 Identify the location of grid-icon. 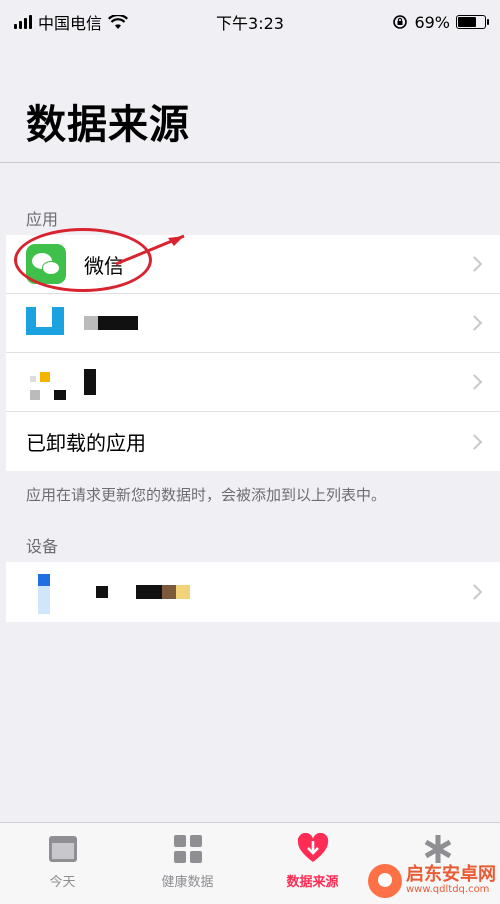
(187, 849).